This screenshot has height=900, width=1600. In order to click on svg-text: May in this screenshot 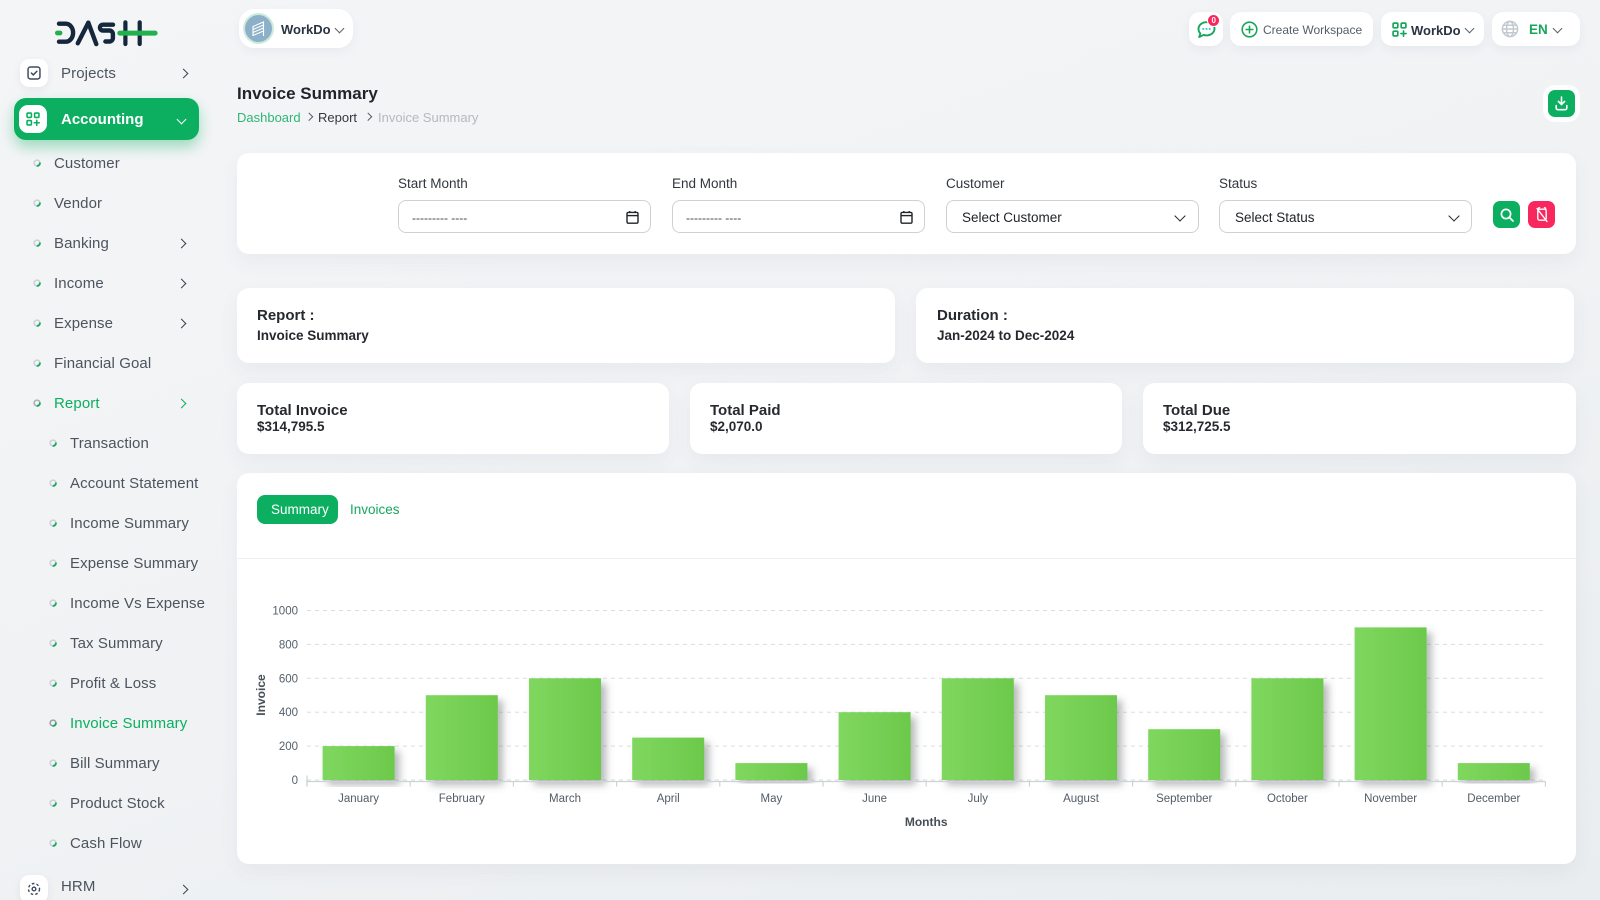, I will do `click(772, 799)`.